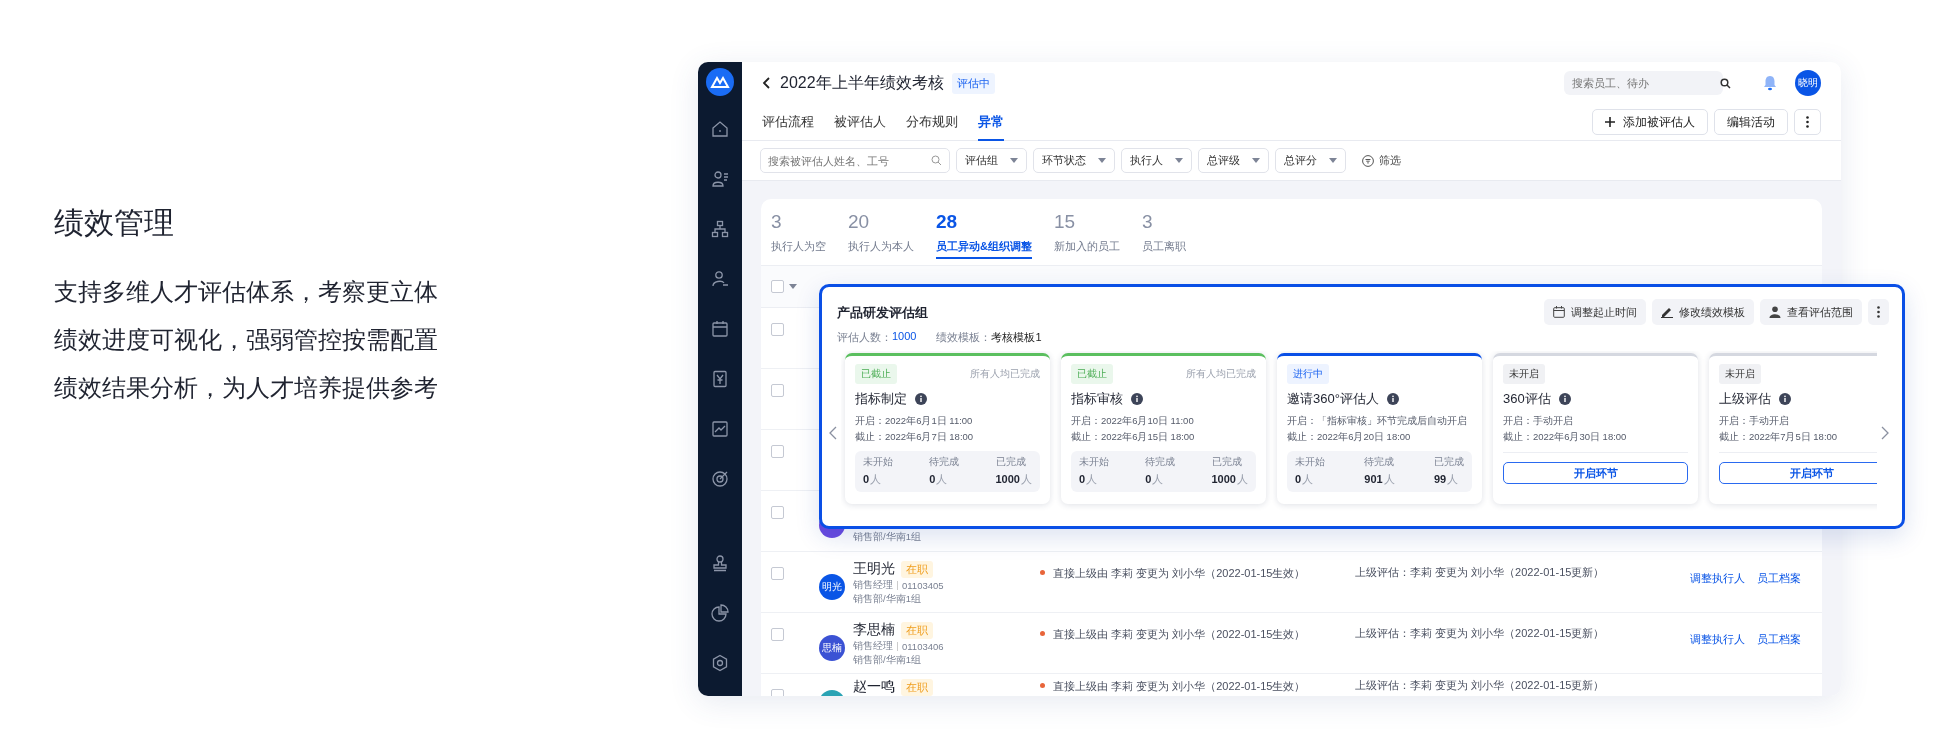 This screenshot has height=749, width=1937. Describe the element at coordinates (1779, 437) in the screenshot. I see `deadline-text: 截止：2022年7月5日 18:00` at that location.